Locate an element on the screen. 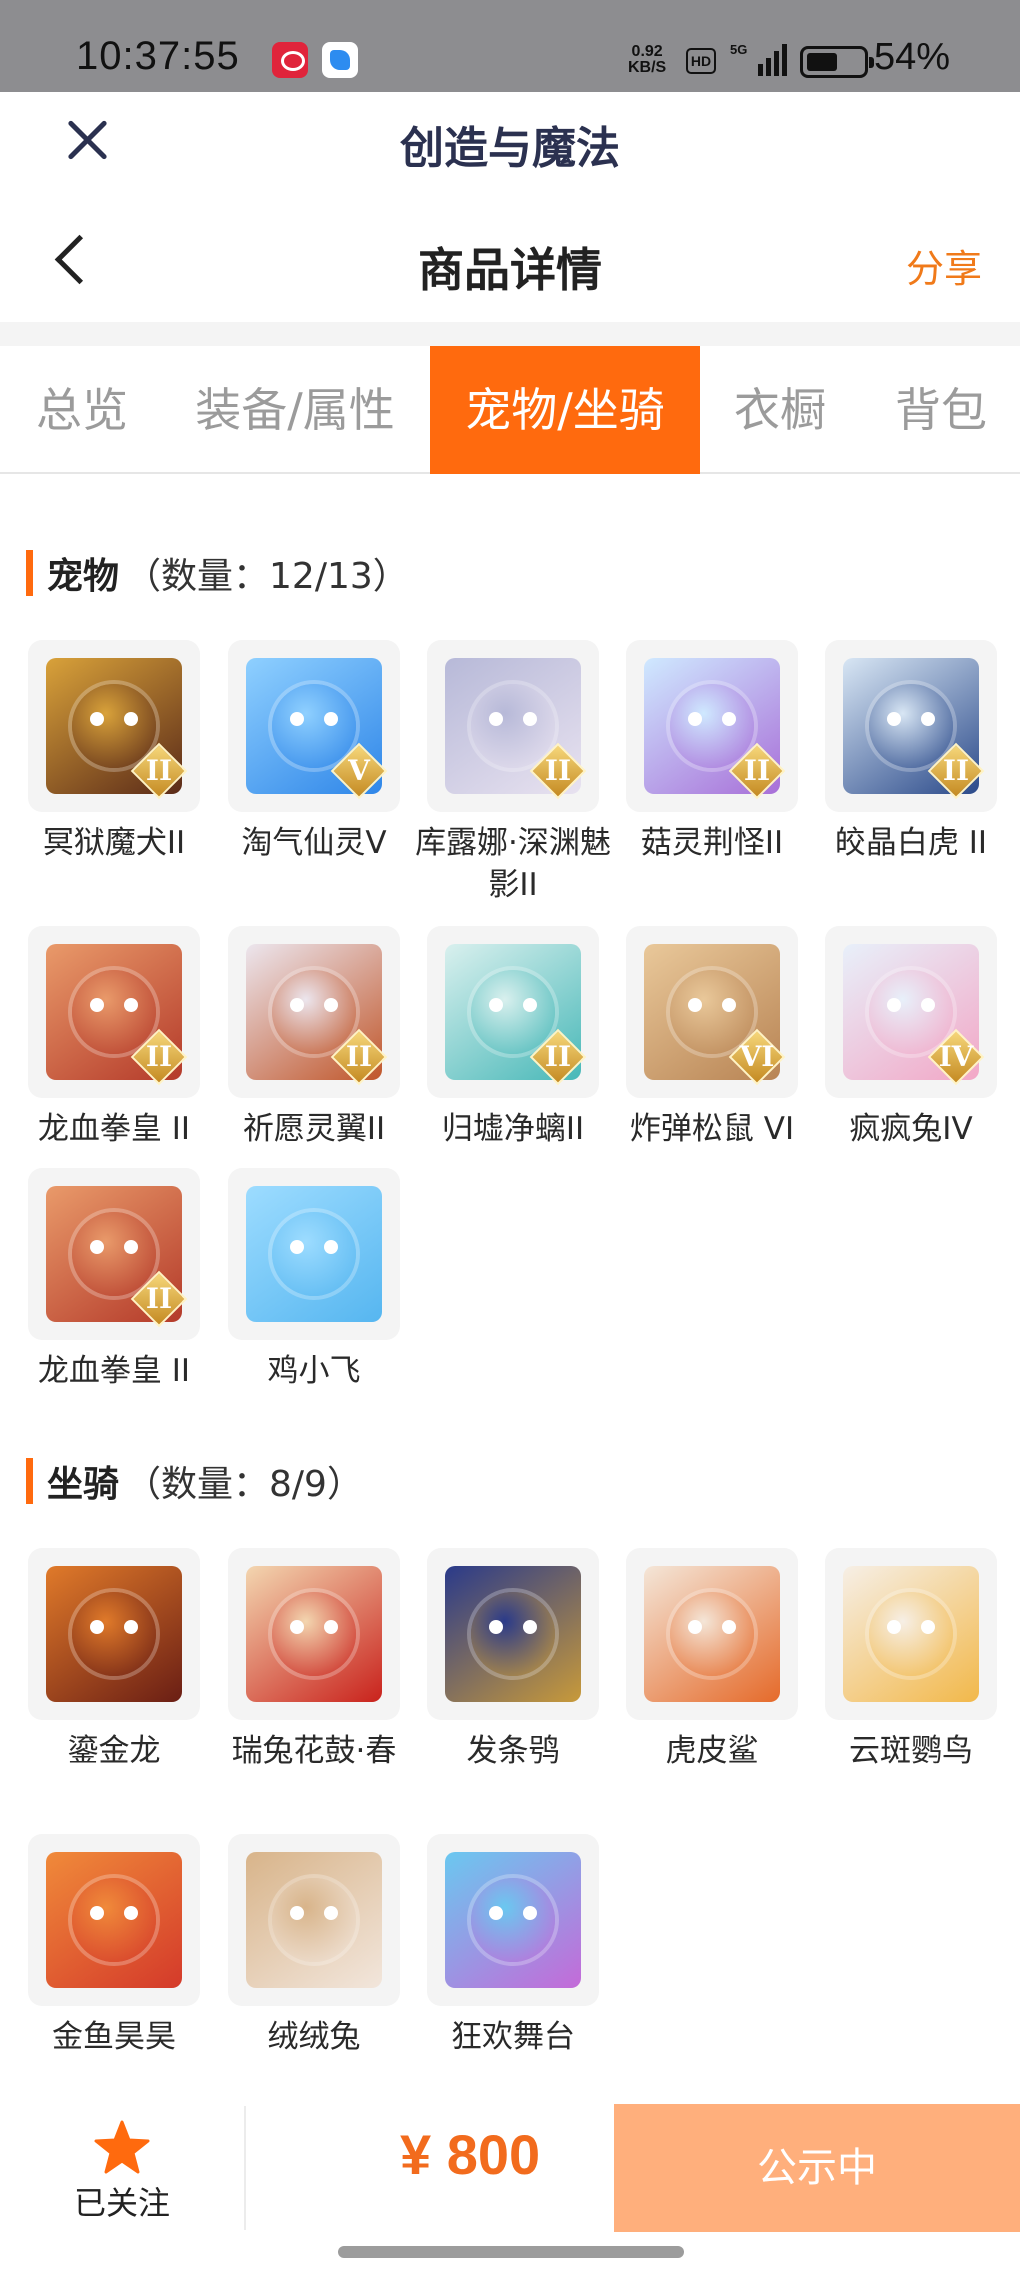 Image resolution: width=1020 pixels, height=2280 pixels. grid-item: 鎏金龙 is located at coordinates (114, 1660).